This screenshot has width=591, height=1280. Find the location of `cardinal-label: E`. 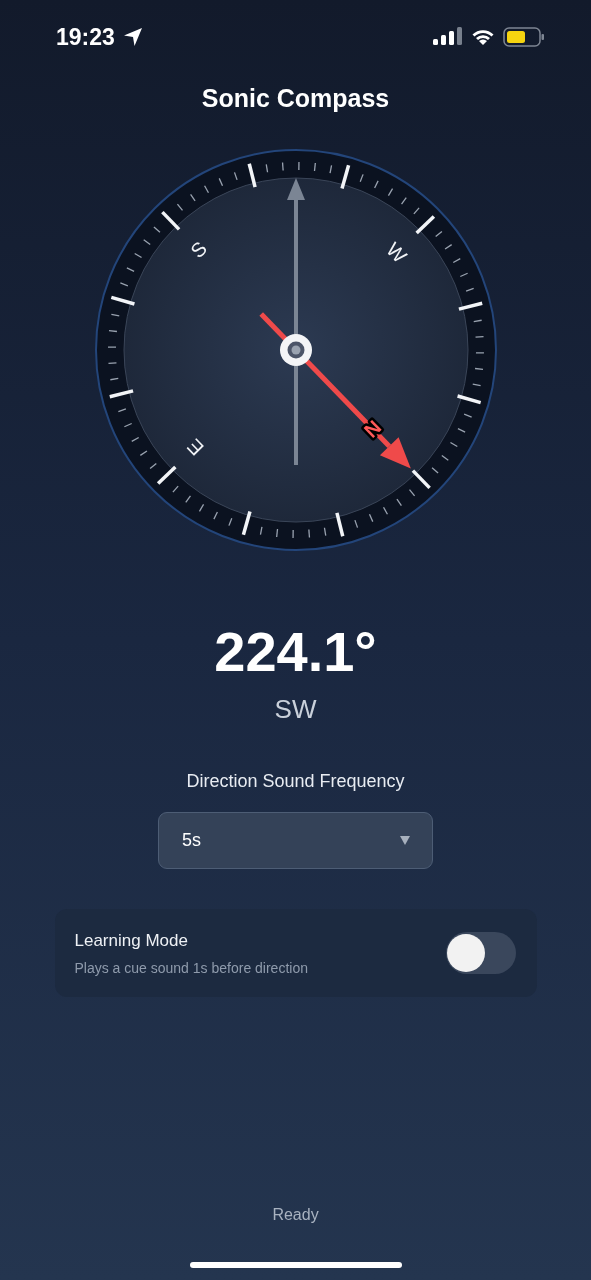

cardinal-label: E is located at coordinates (195, 447).